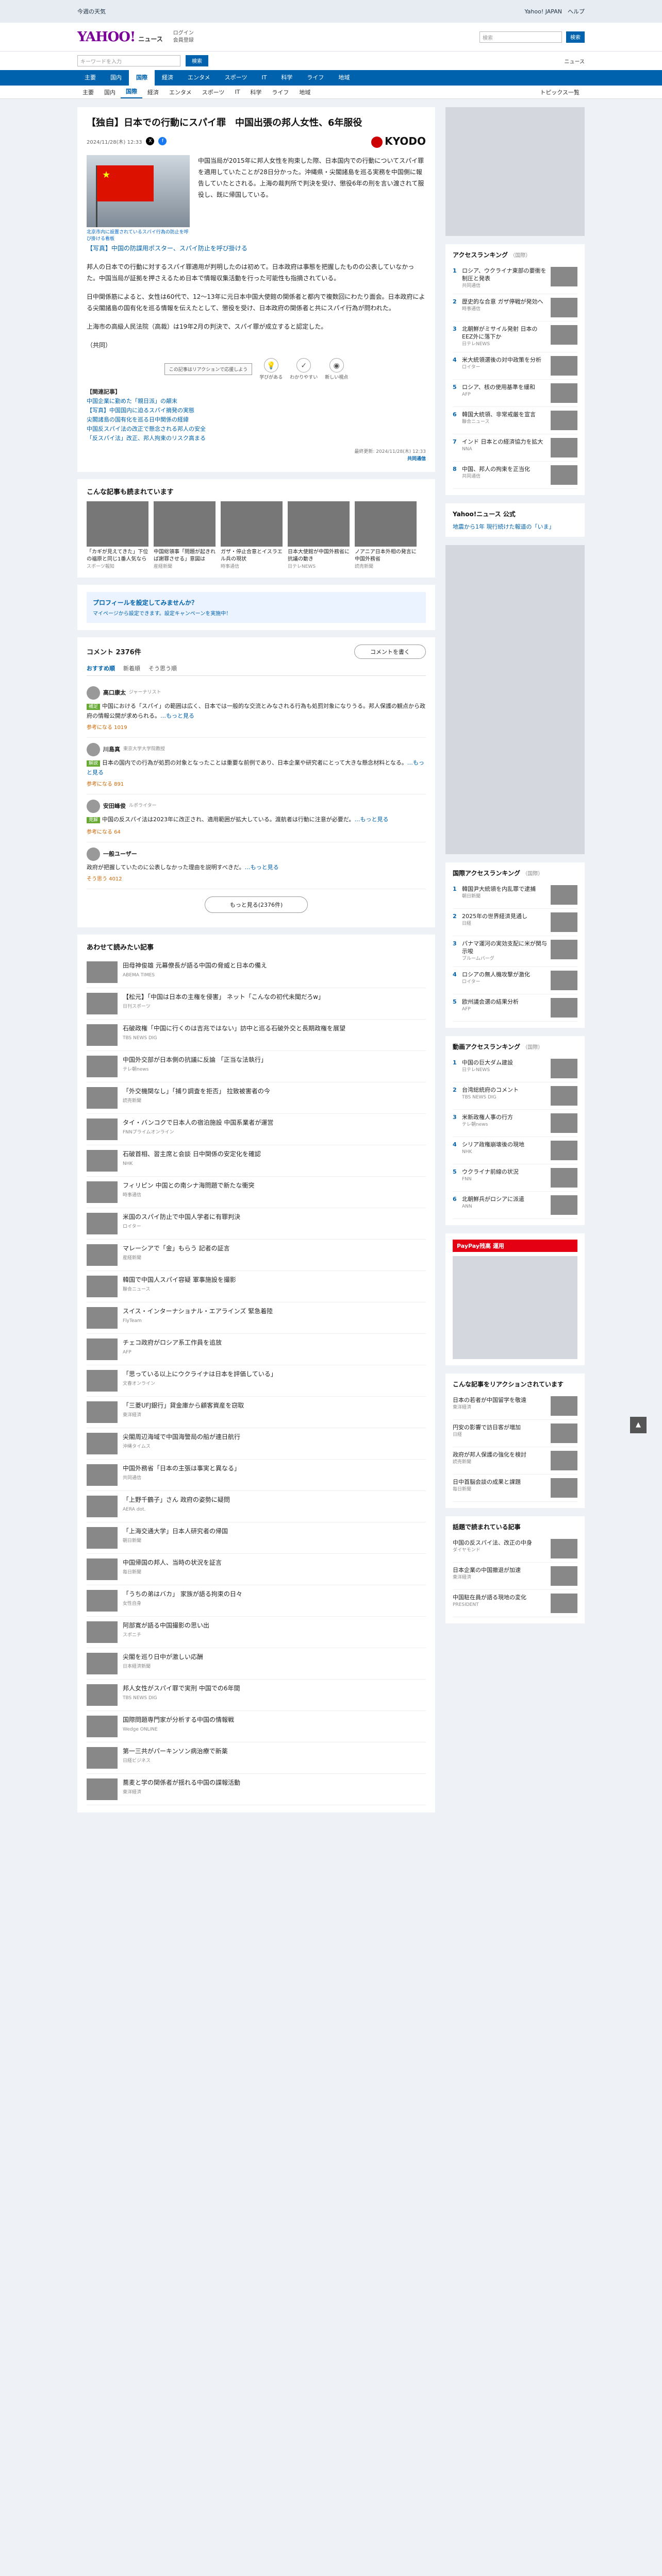  I want to click on ranking-item: 1 韓国尹大統領を内乱罪で逮捕 朝日新聞, so click(515, 895).